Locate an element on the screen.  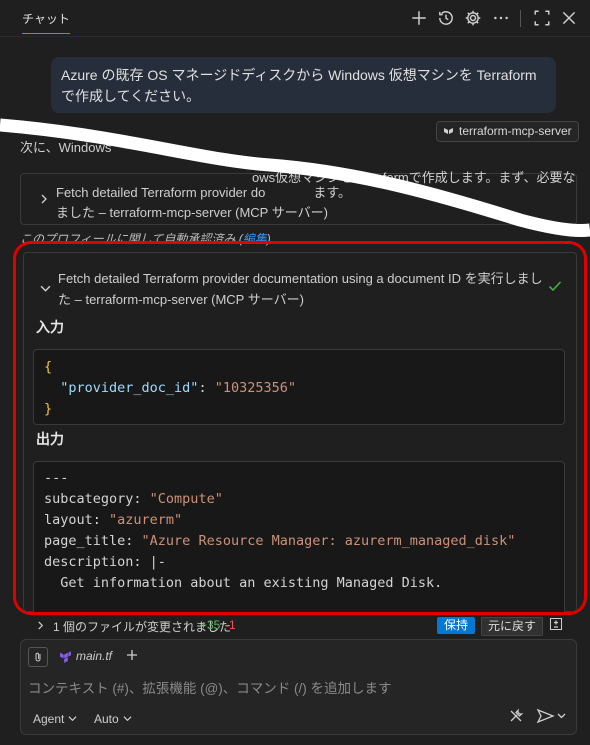
context-file-chip: main.tf is located at coordinates (85, 656).